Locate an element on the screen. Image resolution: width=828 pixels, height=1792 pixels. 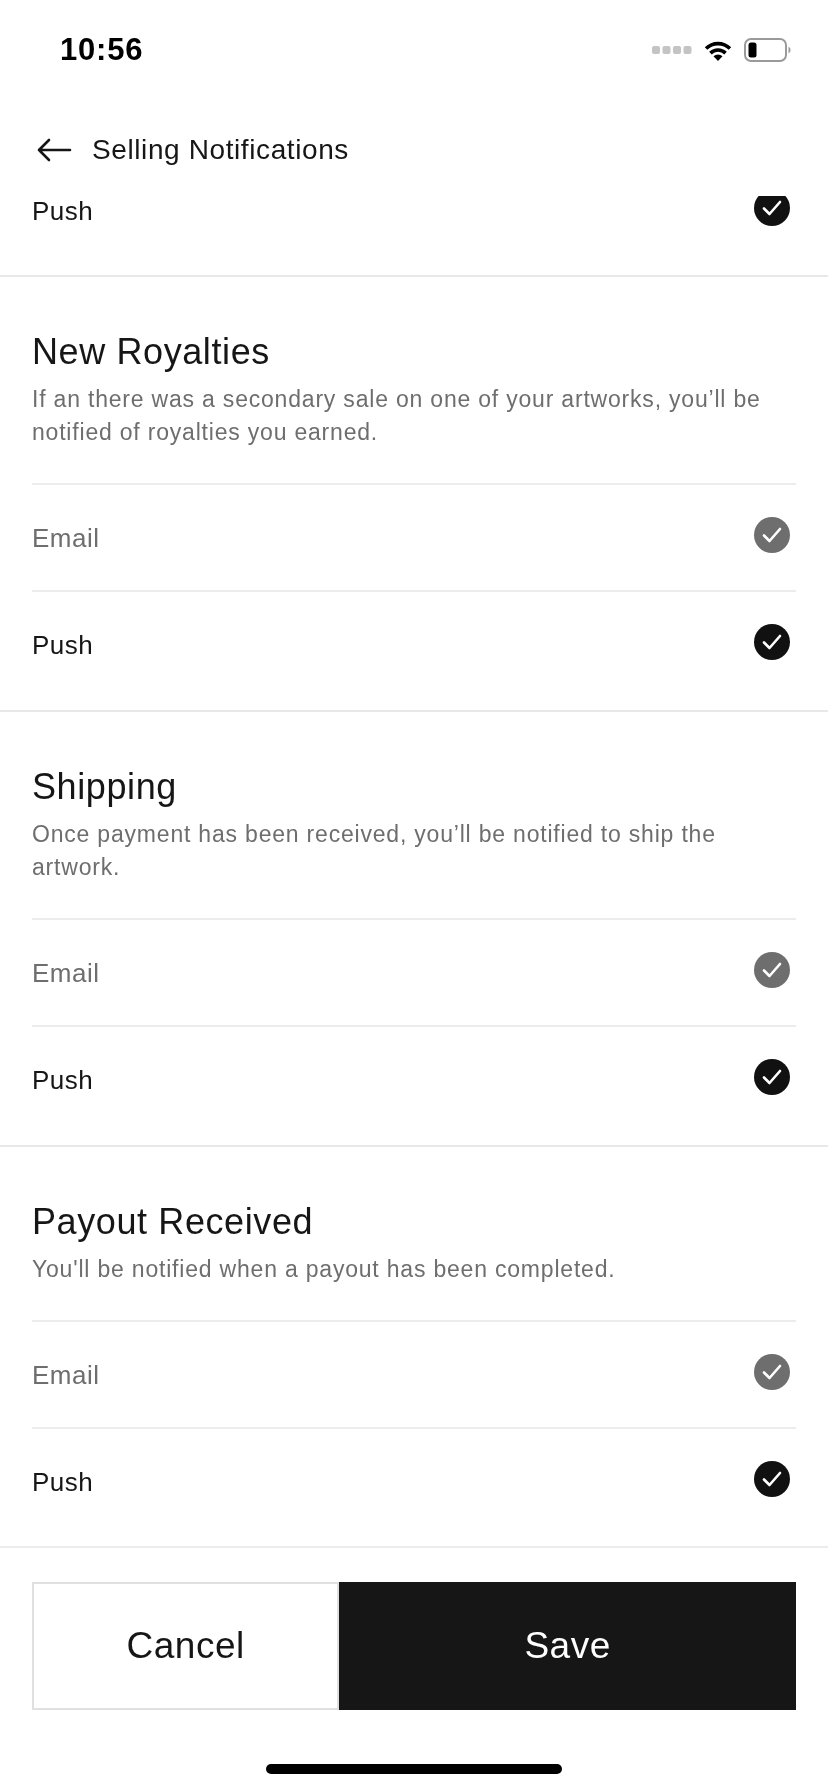
section-title: Shipping is located at coordinates (105, 787).